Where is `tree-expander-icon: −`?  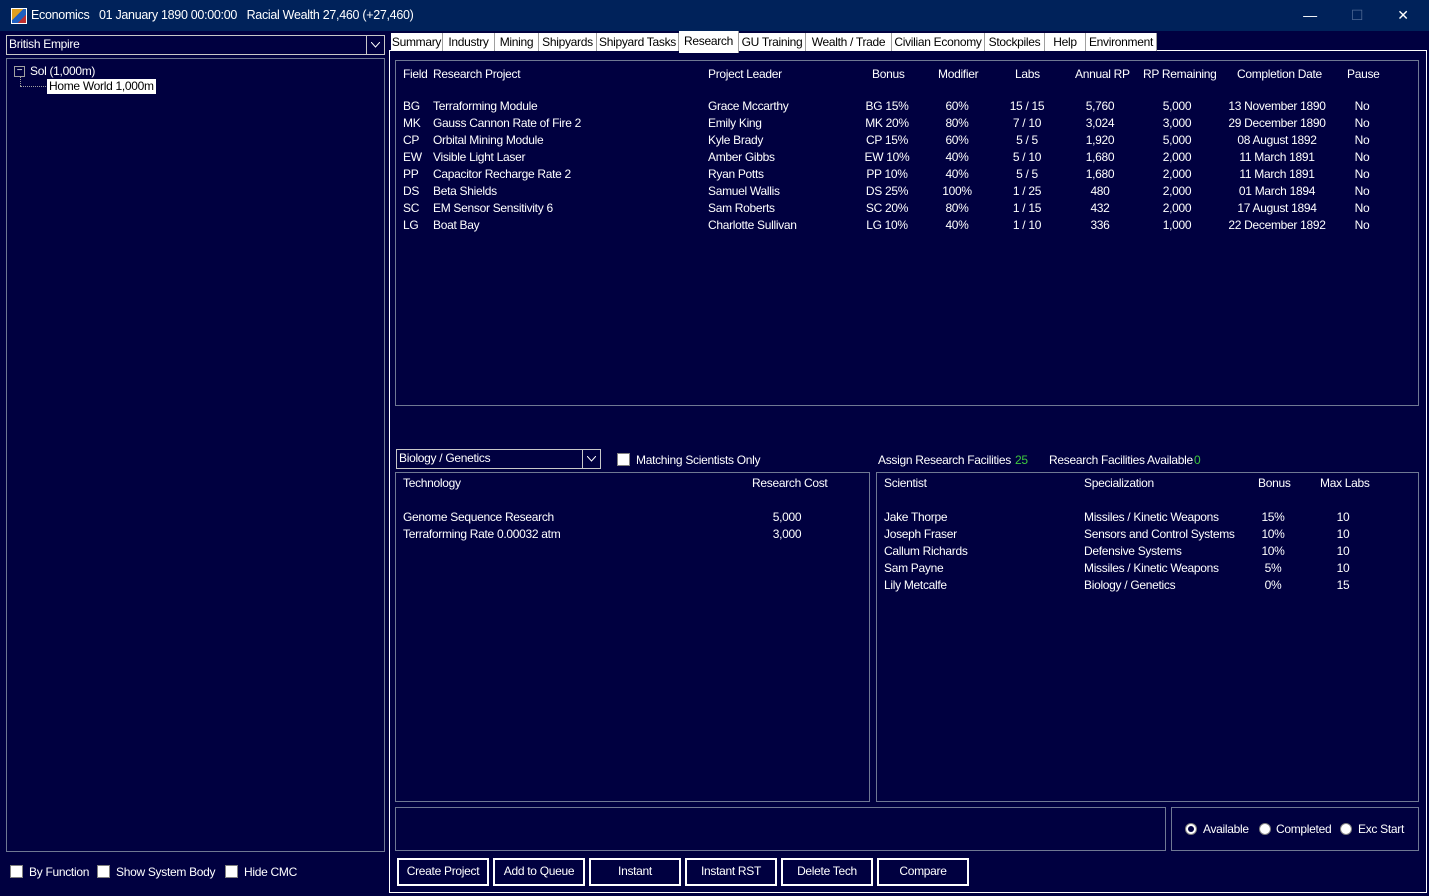 tree-expander-icon: − is located at coordinates (19, 71).